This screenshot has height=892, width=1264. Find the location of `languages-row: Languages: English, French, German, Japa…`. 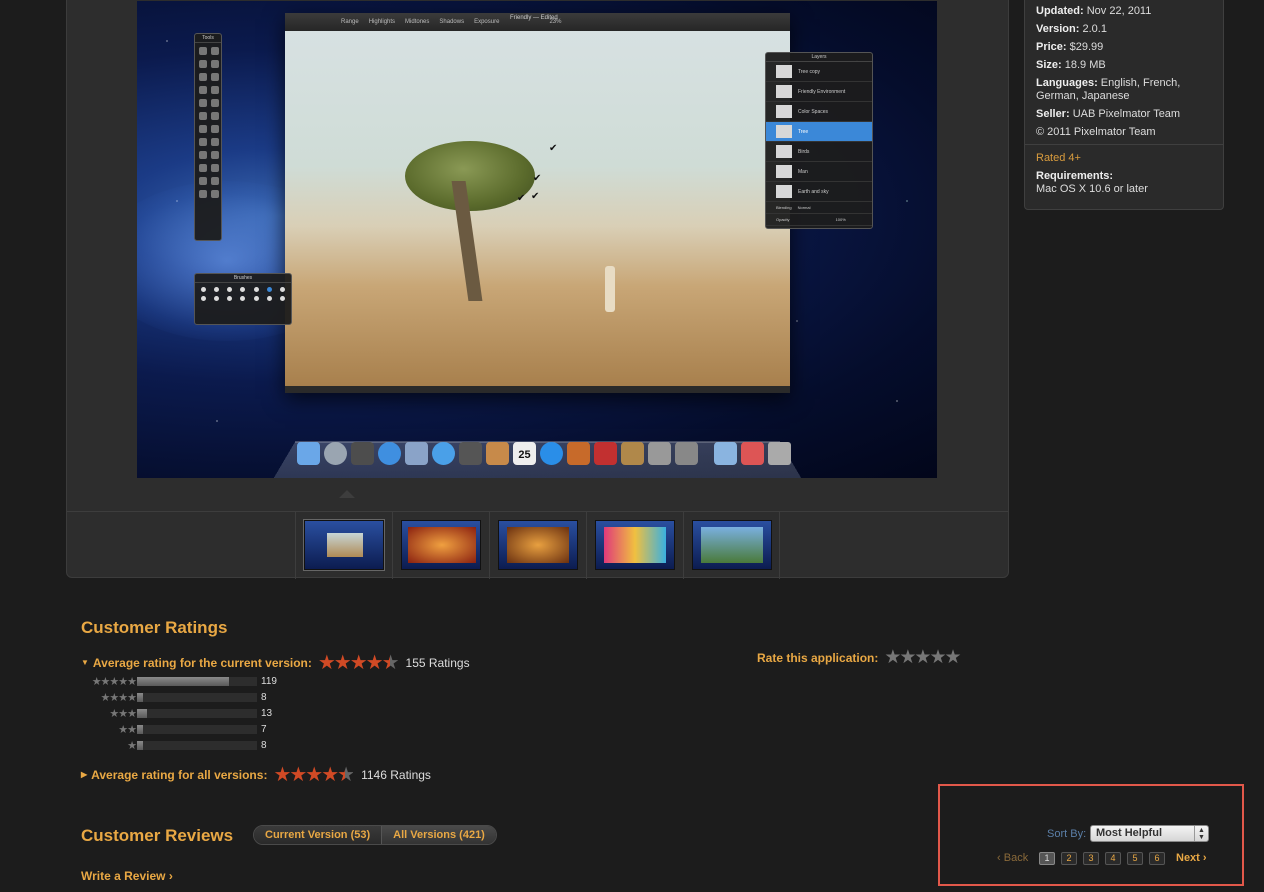

languages-row: Languages: English, French, German, Japa… is located at coordinates (1124, 90).